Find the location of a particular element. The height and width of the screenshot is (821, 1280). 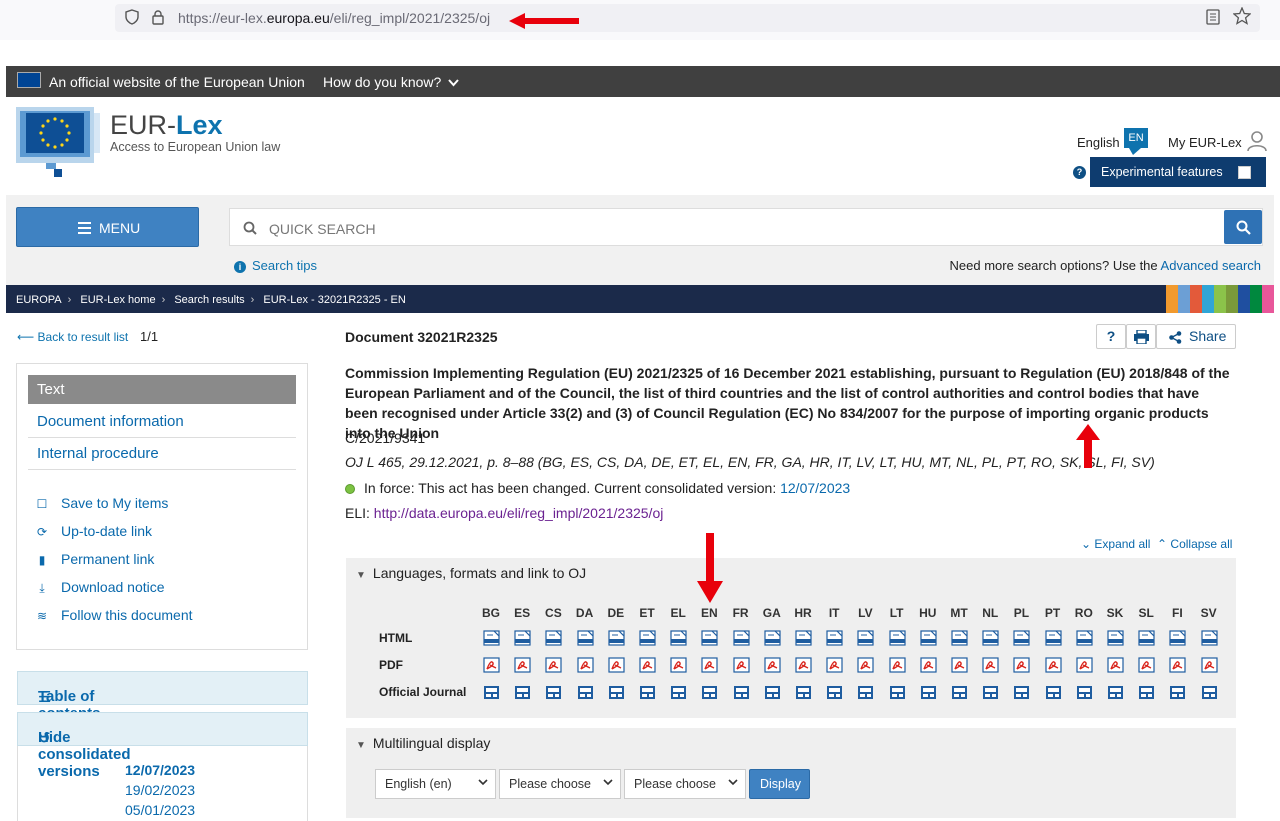

eurlex-logo is located at coordinates (58, 142).